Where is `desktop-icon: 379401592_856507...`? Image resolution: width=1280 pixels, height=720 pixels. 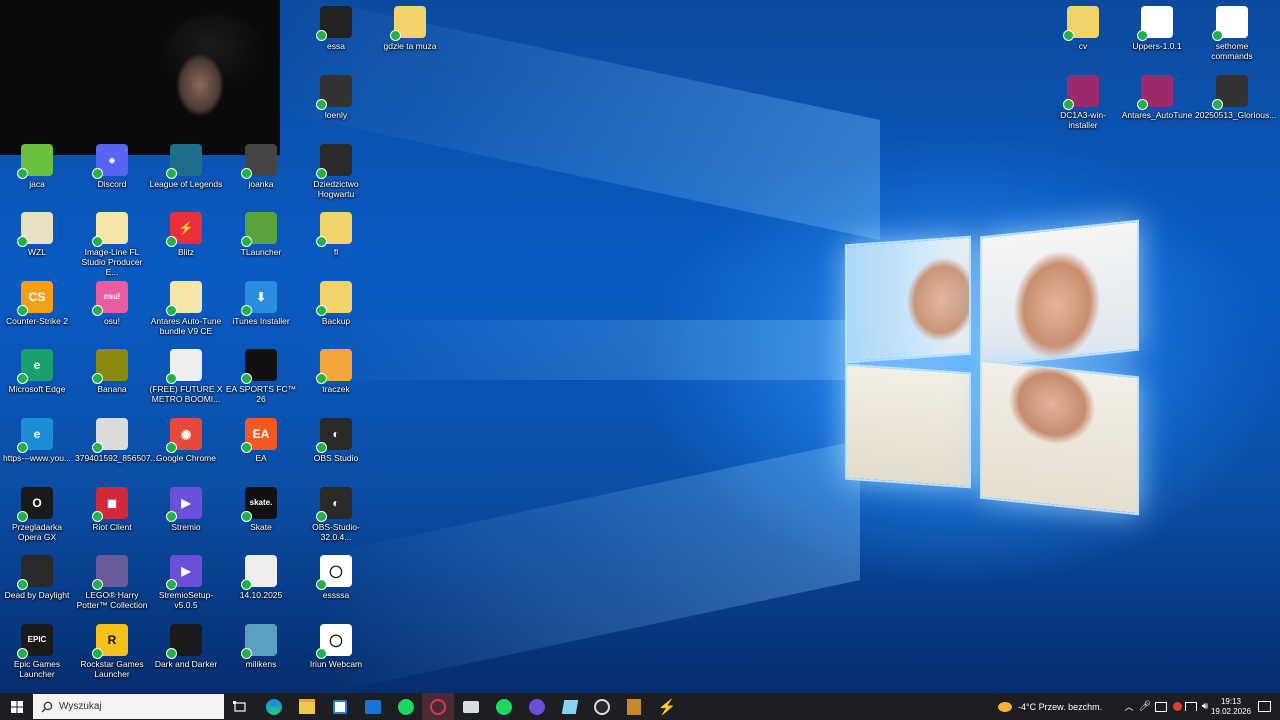 desktop-icon: 379401592_856507... is located at coordinates (116, 440).